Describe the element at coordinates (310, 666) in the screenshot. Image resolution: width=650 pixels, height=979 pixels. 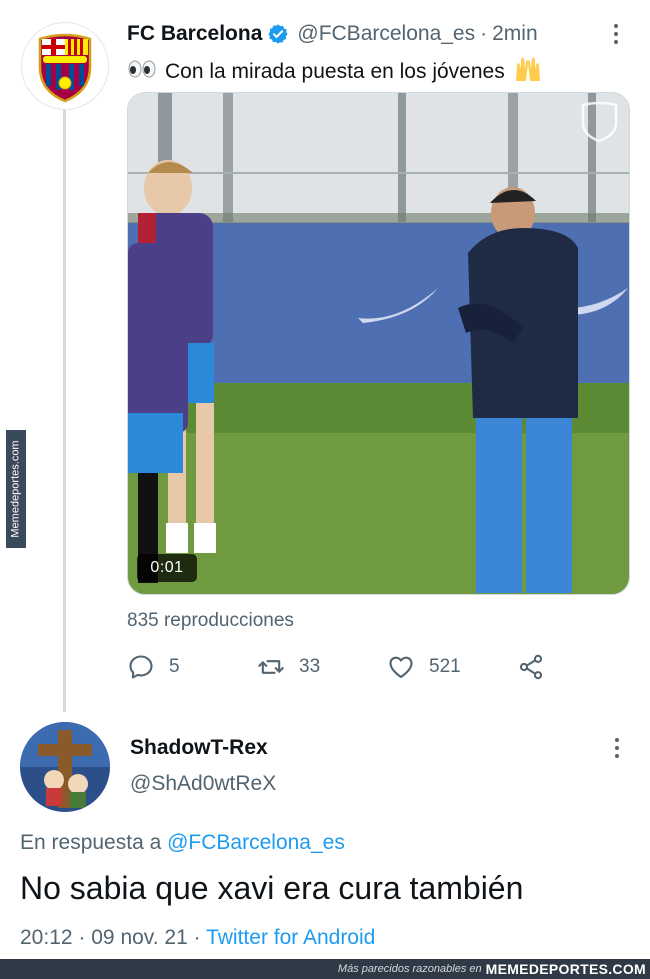
I see `retweet-count: 33` at that location.